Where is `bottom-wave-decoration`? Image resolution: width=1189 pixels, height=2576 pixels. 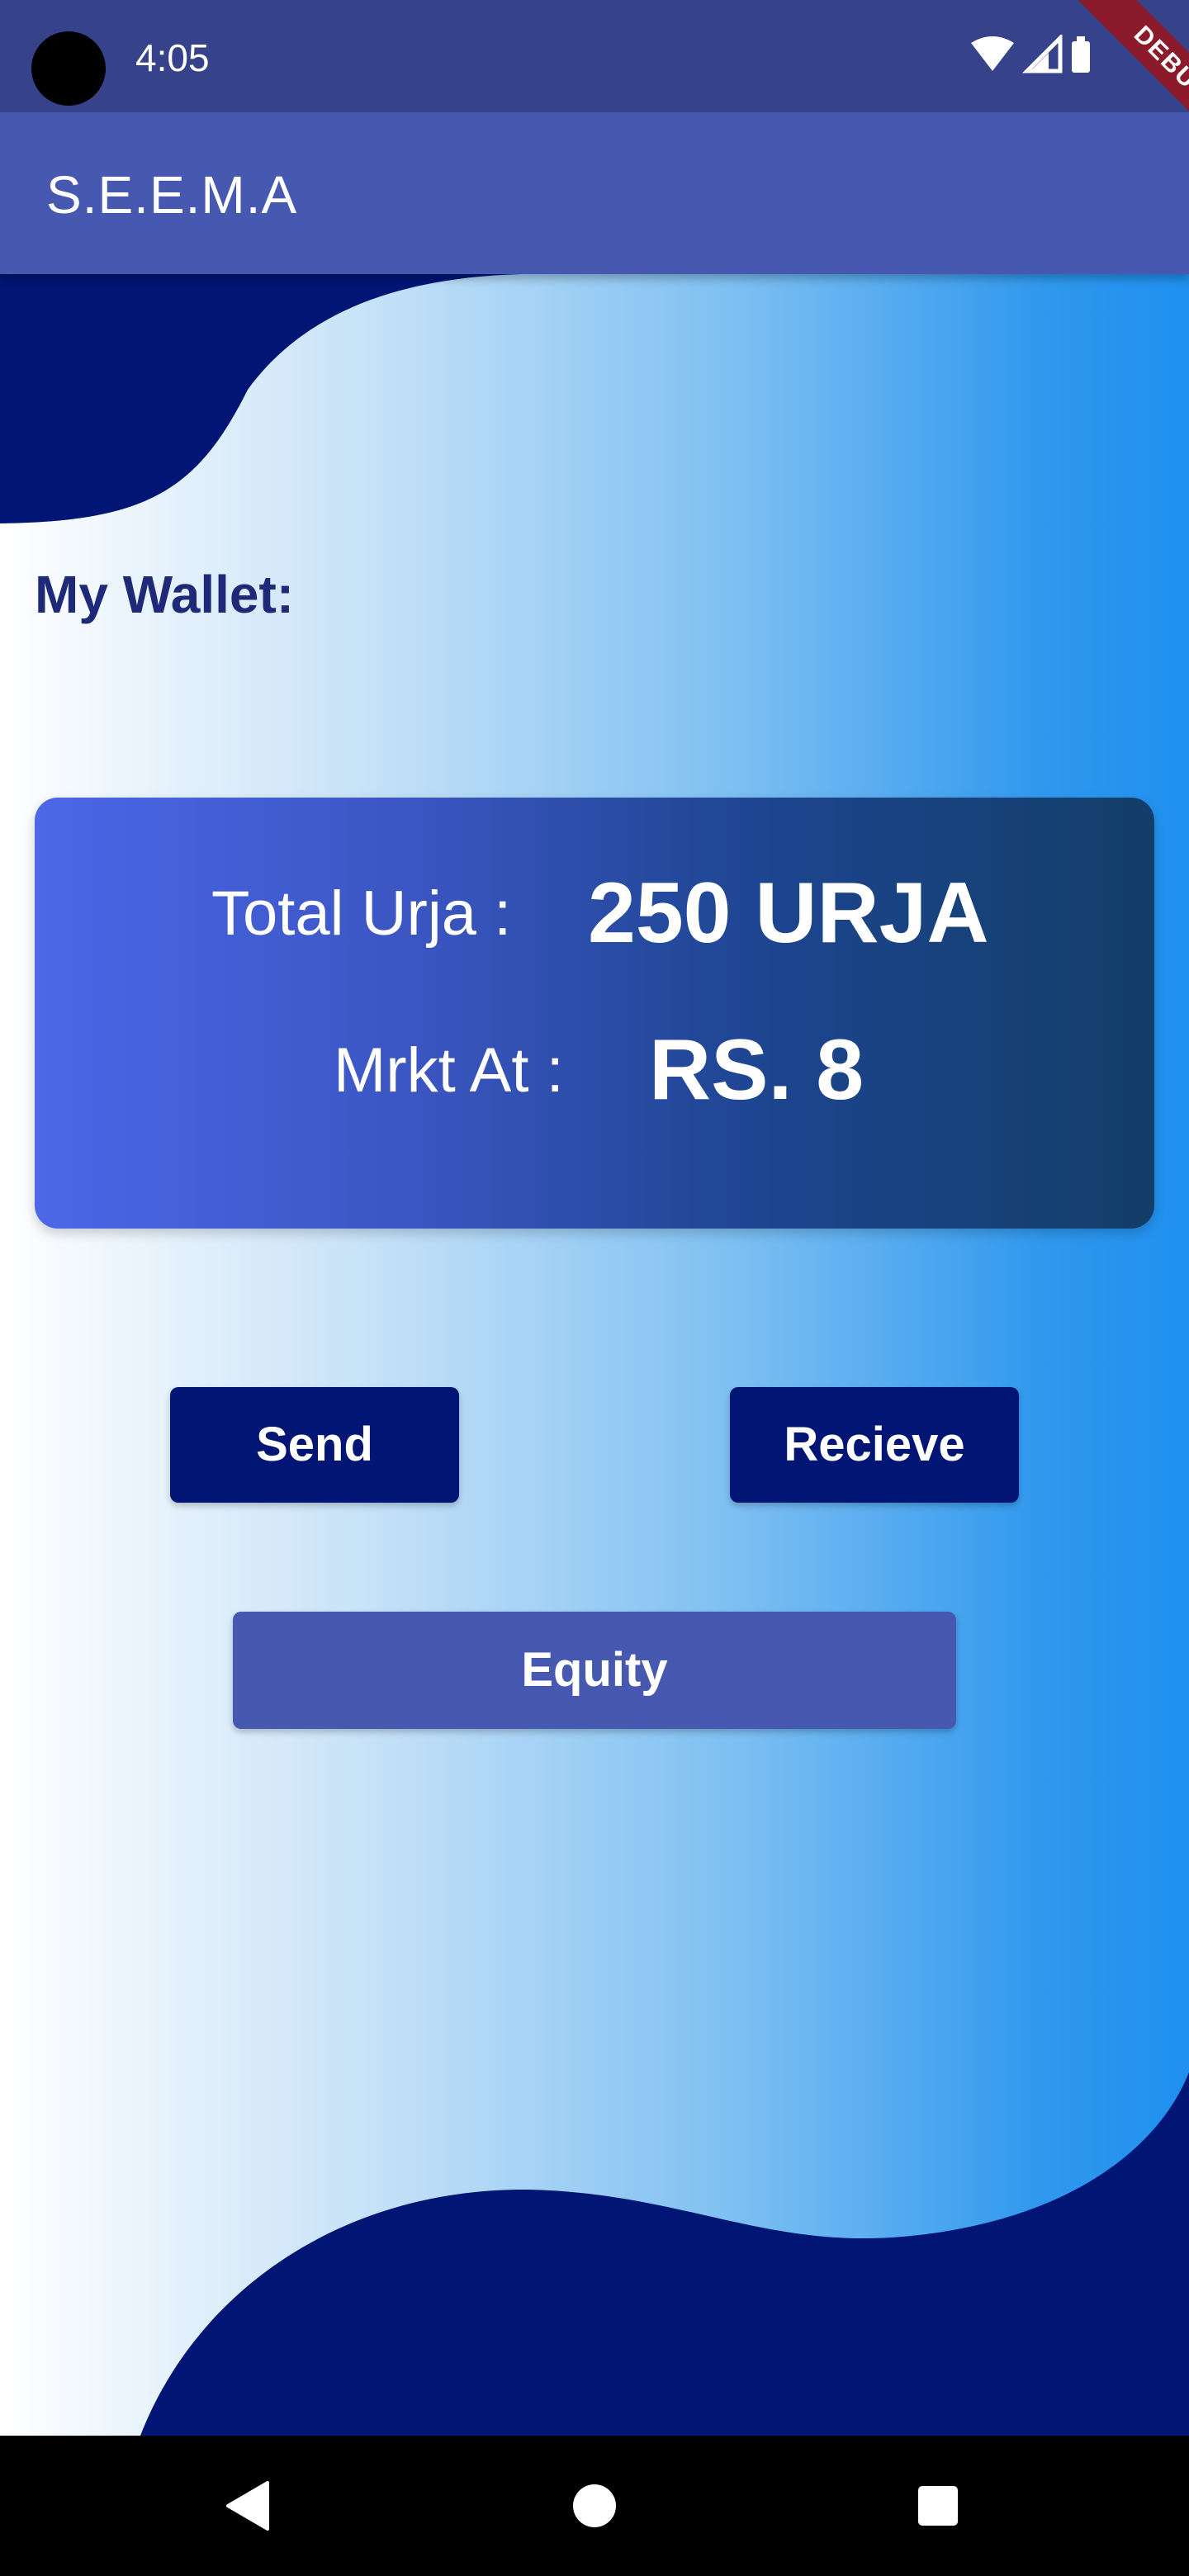 bottom-wave-decoration is located at coordinates (664, 2254).